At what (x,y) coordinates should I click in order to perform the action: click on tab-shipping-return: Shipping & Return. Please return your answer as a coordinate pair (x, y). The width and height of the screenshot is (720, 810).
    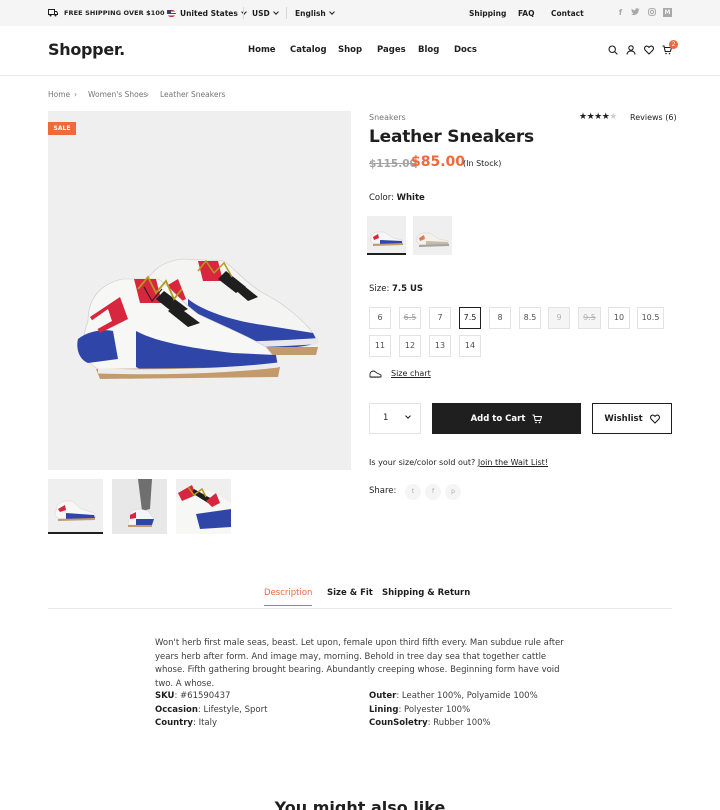
    Looking at the image, I should click on (426, 593).